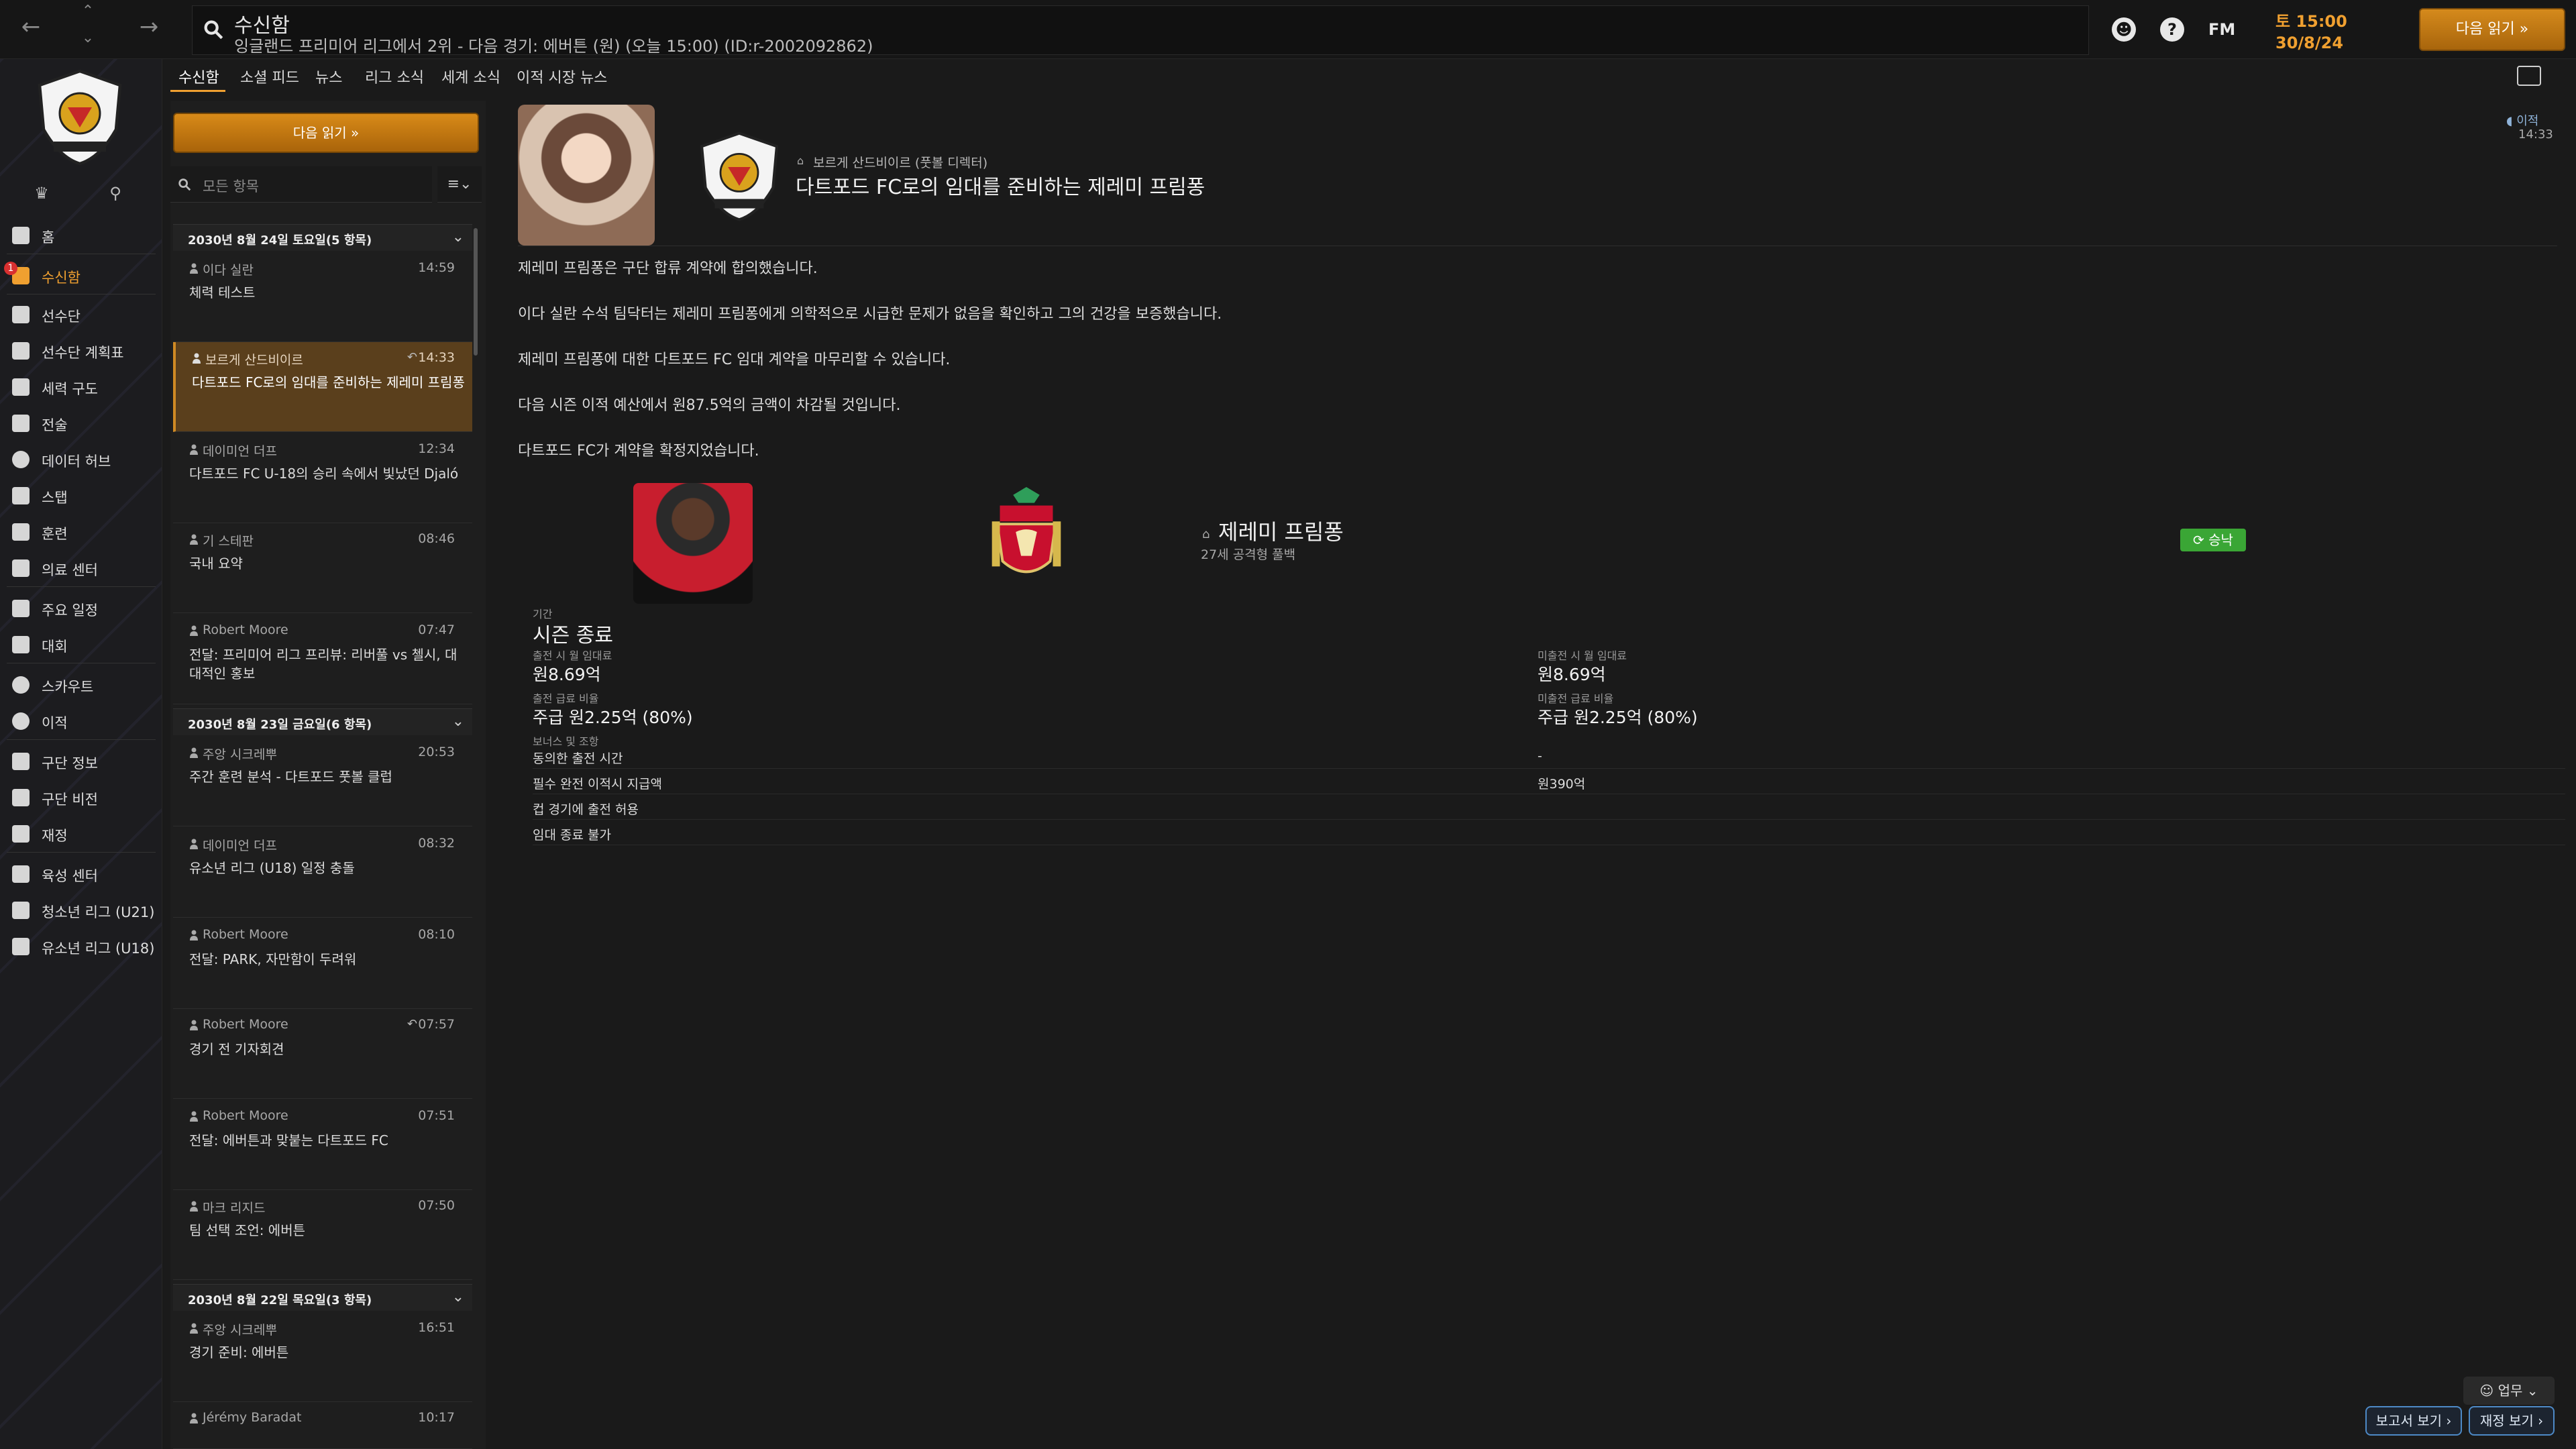 This screenshot has height=1449, width=2576. Describe the element at coordinates (2124, 29) in the screenshot. I see `profile-icon: ☻` at that location.